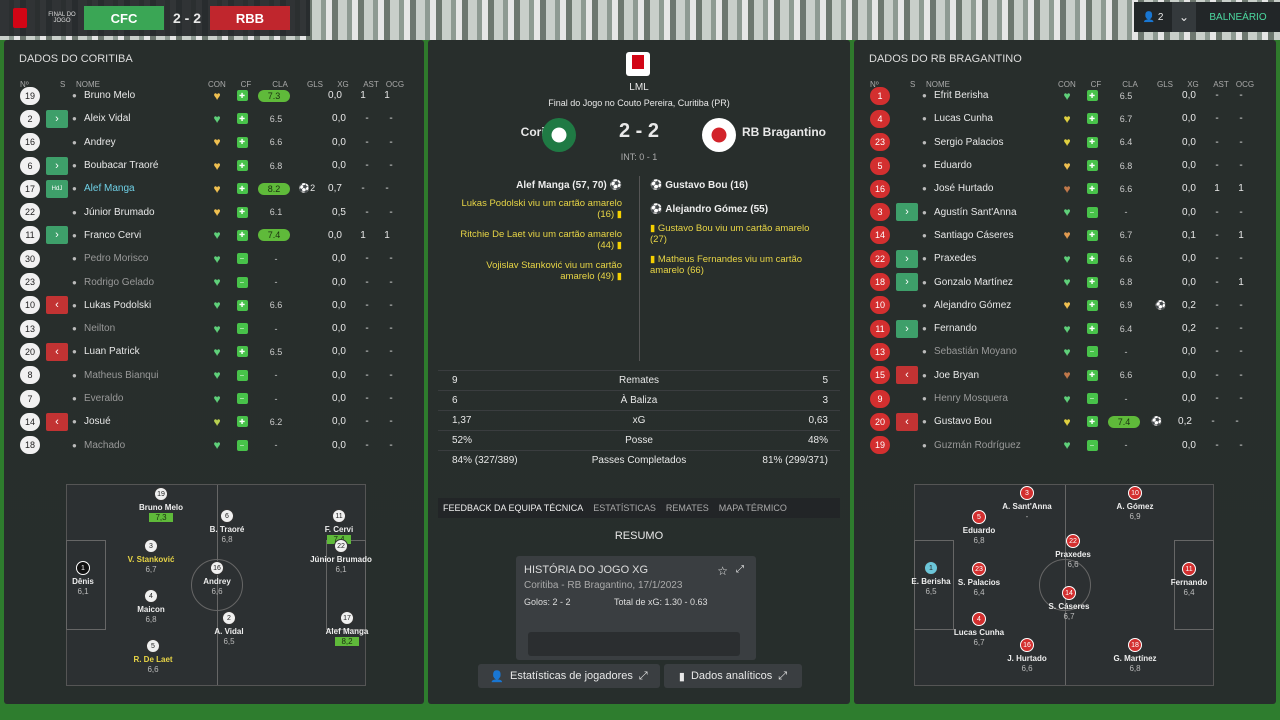 This screenshot has height=720, width=1280. Describe the element at coordinates (1069, 603) in the screenshot. I see `formation-player: 14 S. Cáseres 6,7` at that location.